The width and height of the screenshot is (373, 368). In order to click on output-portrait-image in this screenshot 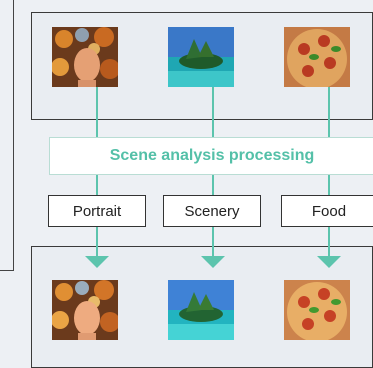, I will do `click(85, 310)`.